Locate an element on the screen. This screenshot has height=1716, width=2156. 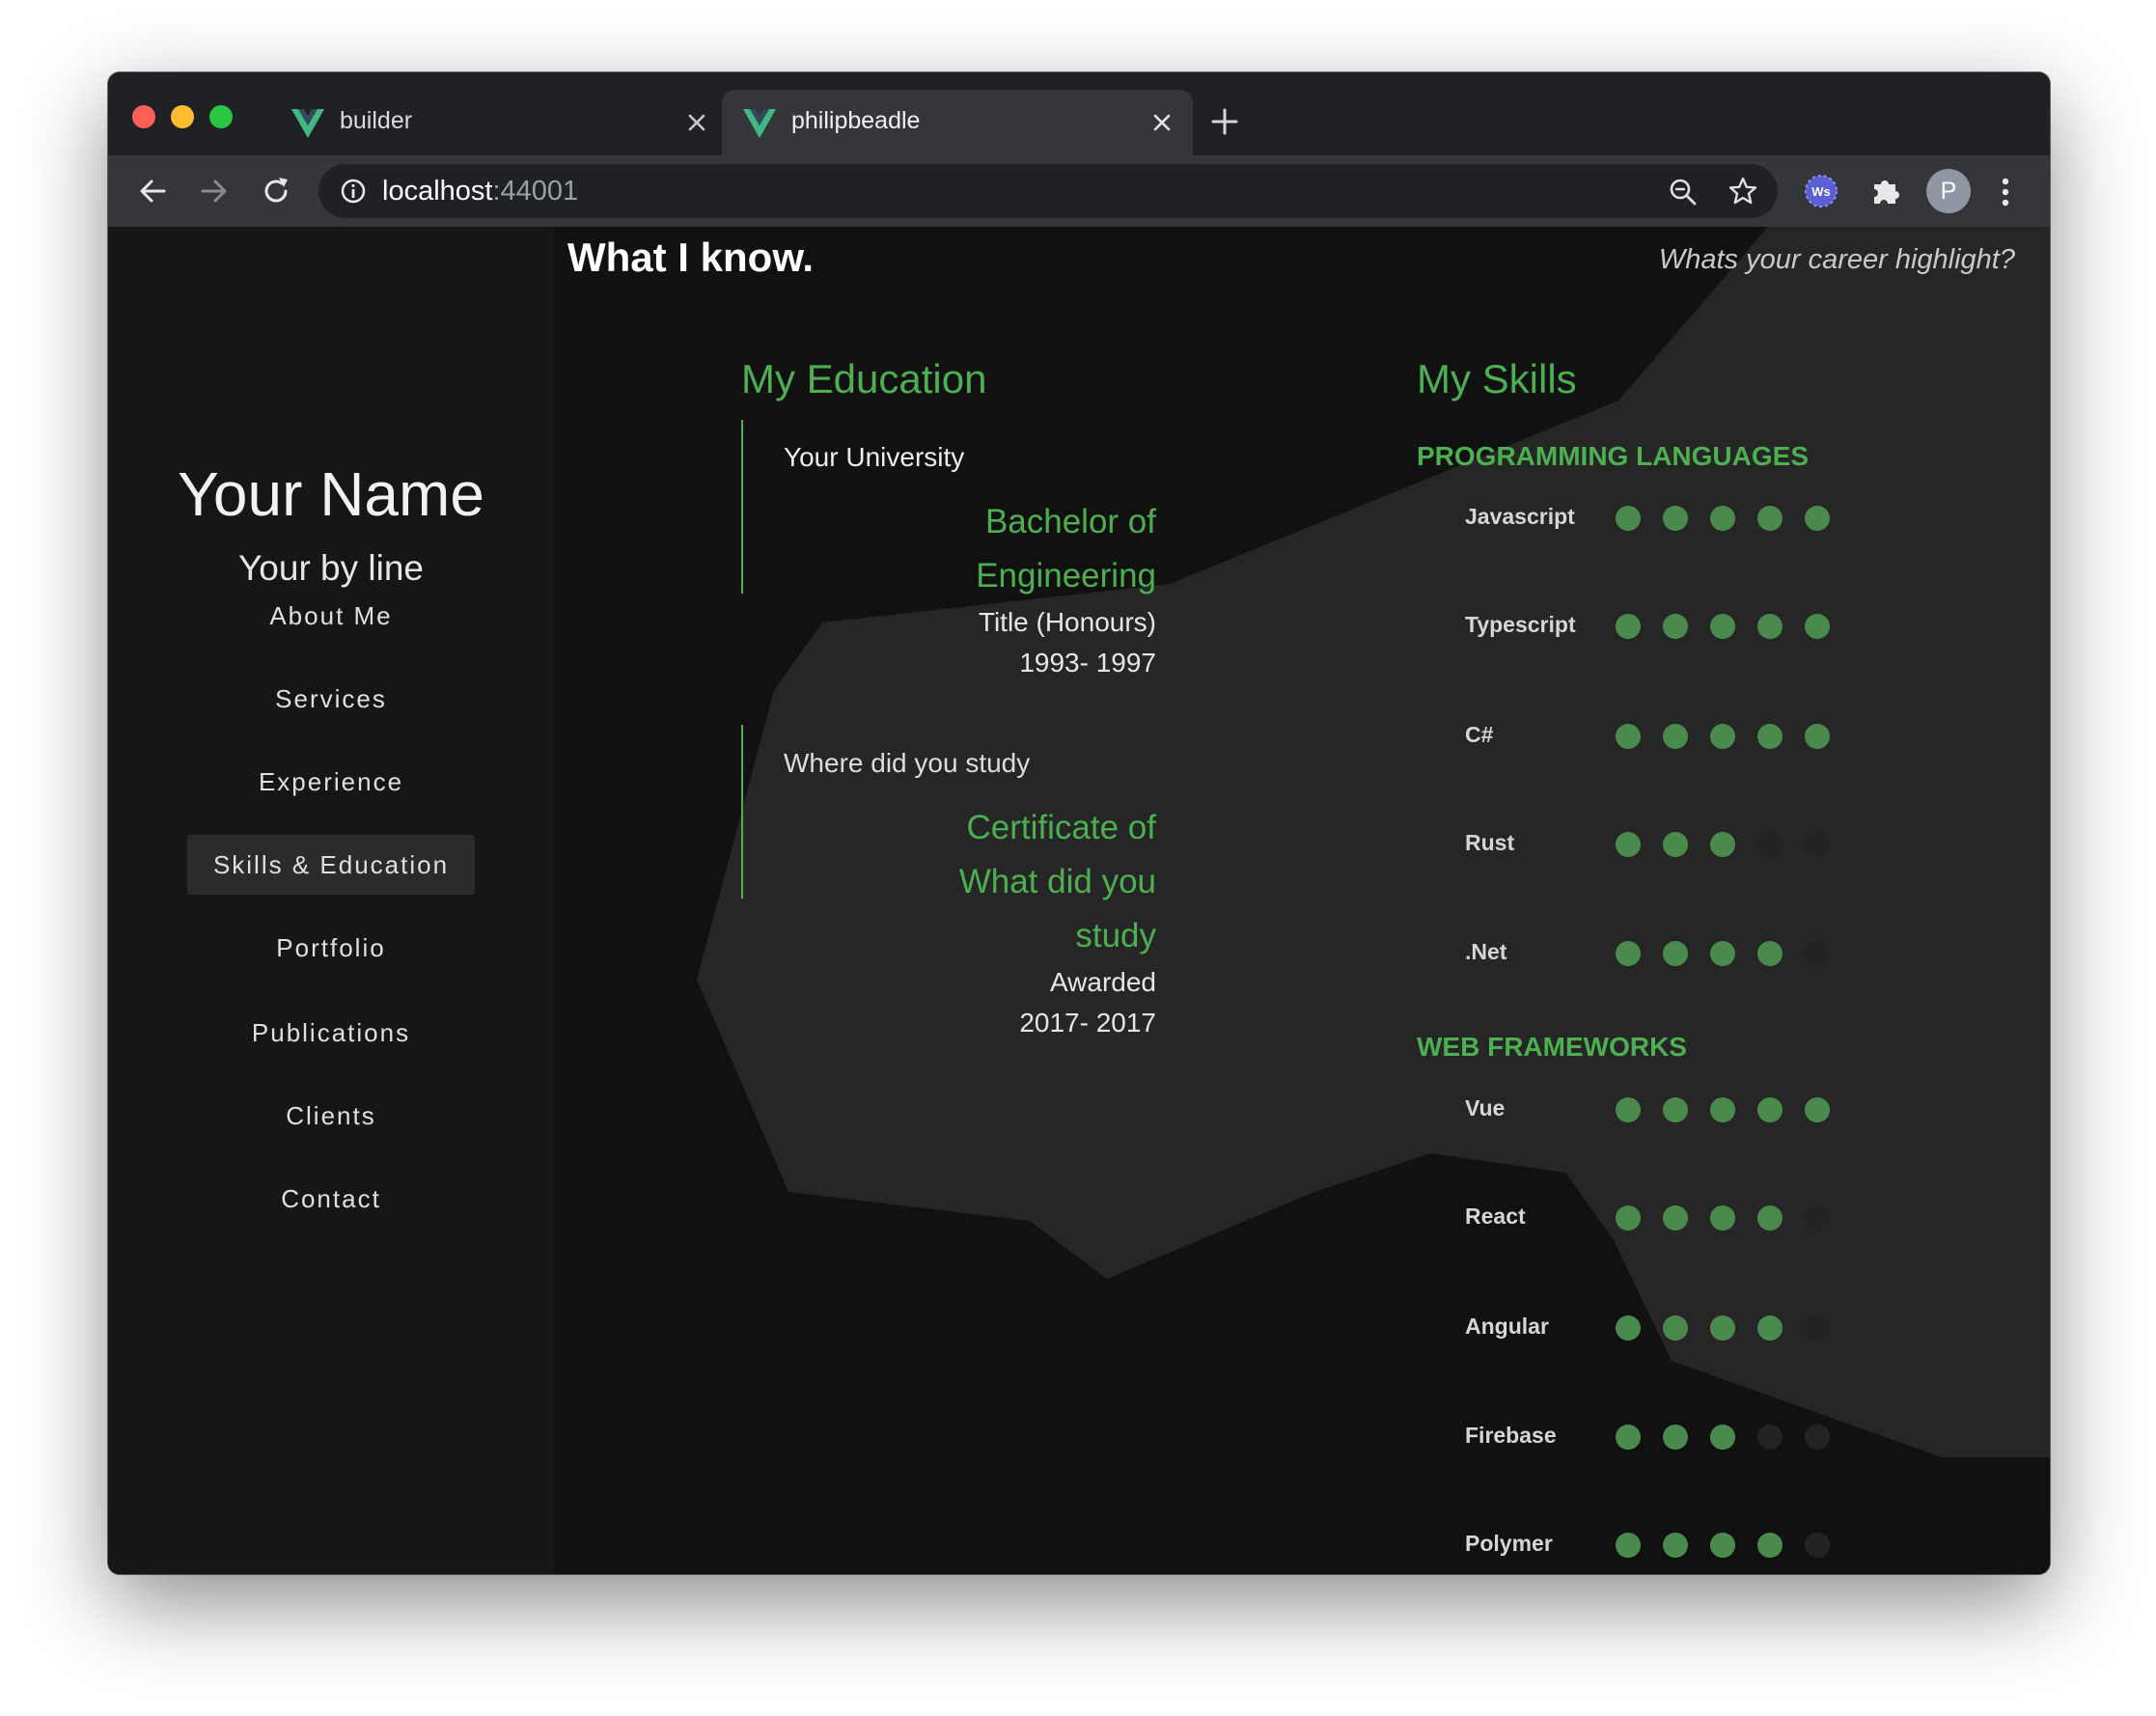
career-highlight: Whats your career highlight? is located at coordinates (1836, 259).